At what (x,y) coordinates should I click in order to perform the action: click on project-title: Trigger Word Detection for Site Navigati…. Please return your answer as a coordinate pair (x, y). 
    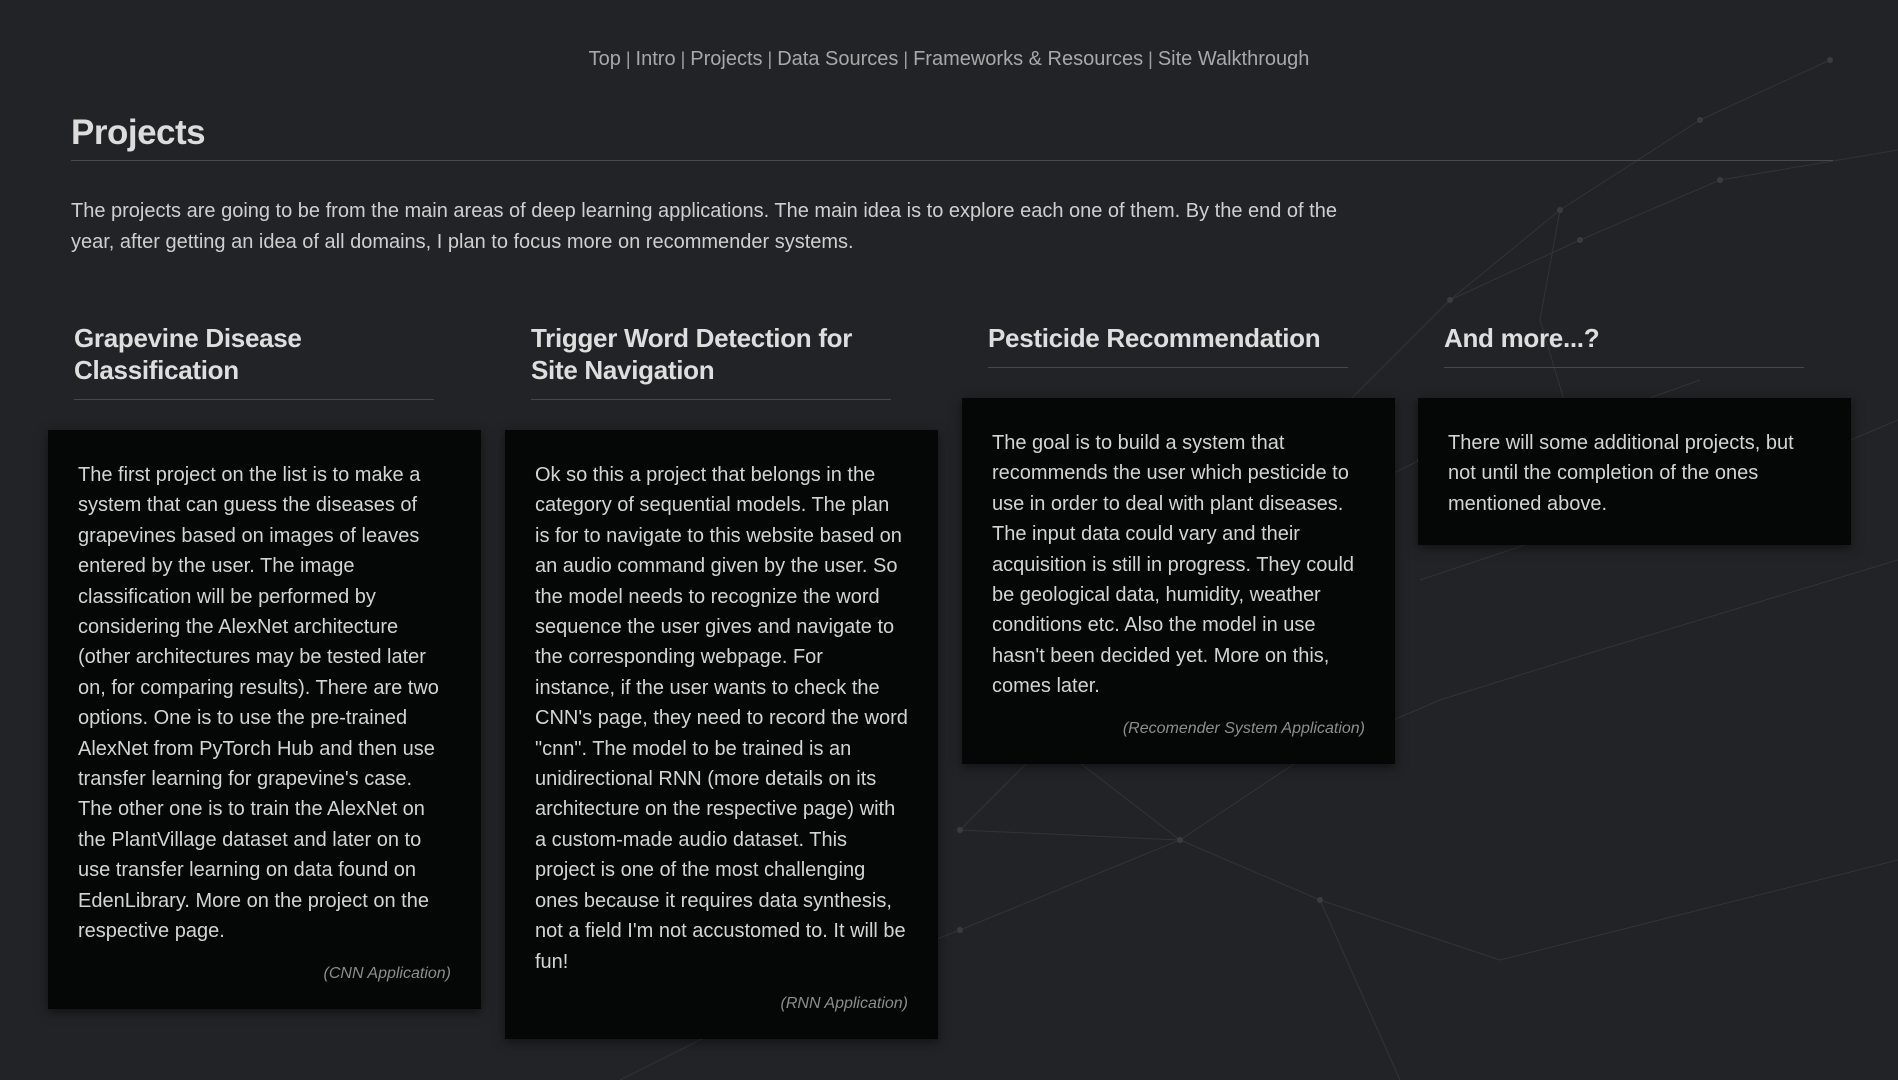
    Looking at the image, I should click on (711, 361).